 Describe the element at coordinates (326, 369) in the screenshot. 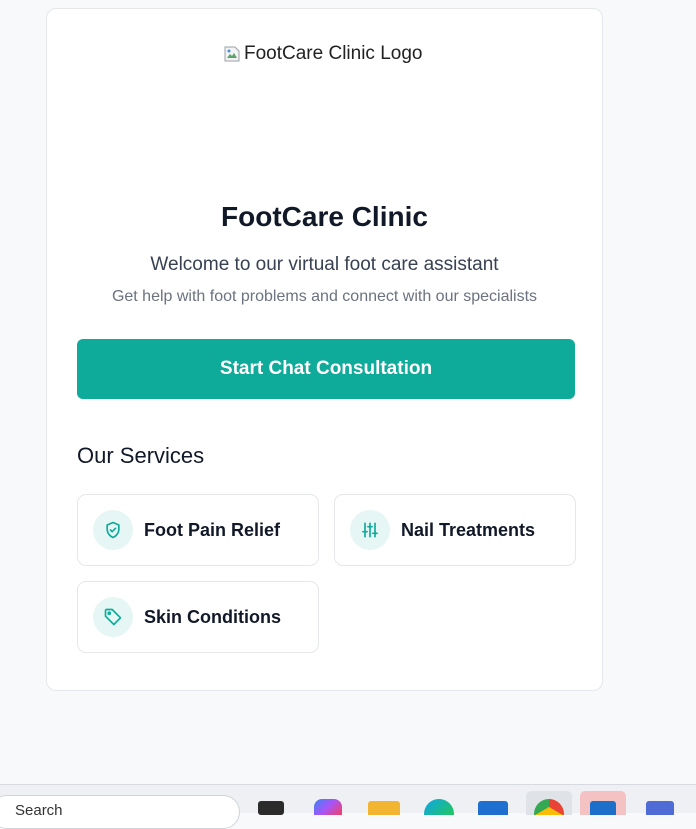

I see `start-chat-button: Start Chat Consultation` at that location.